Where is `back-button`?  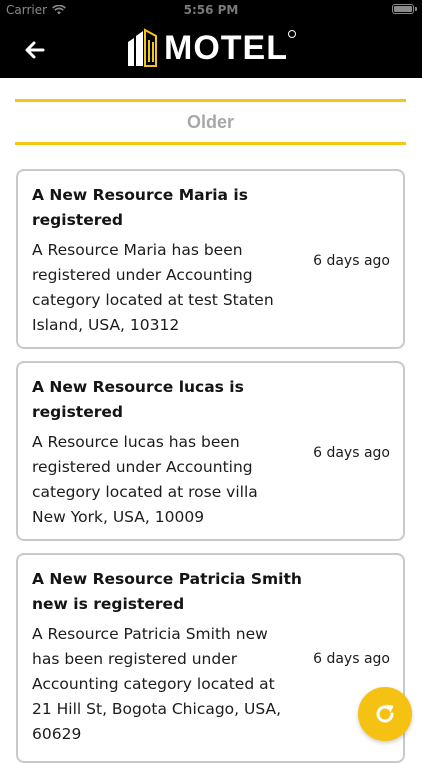 back-button is located at coordinates (35, 50).